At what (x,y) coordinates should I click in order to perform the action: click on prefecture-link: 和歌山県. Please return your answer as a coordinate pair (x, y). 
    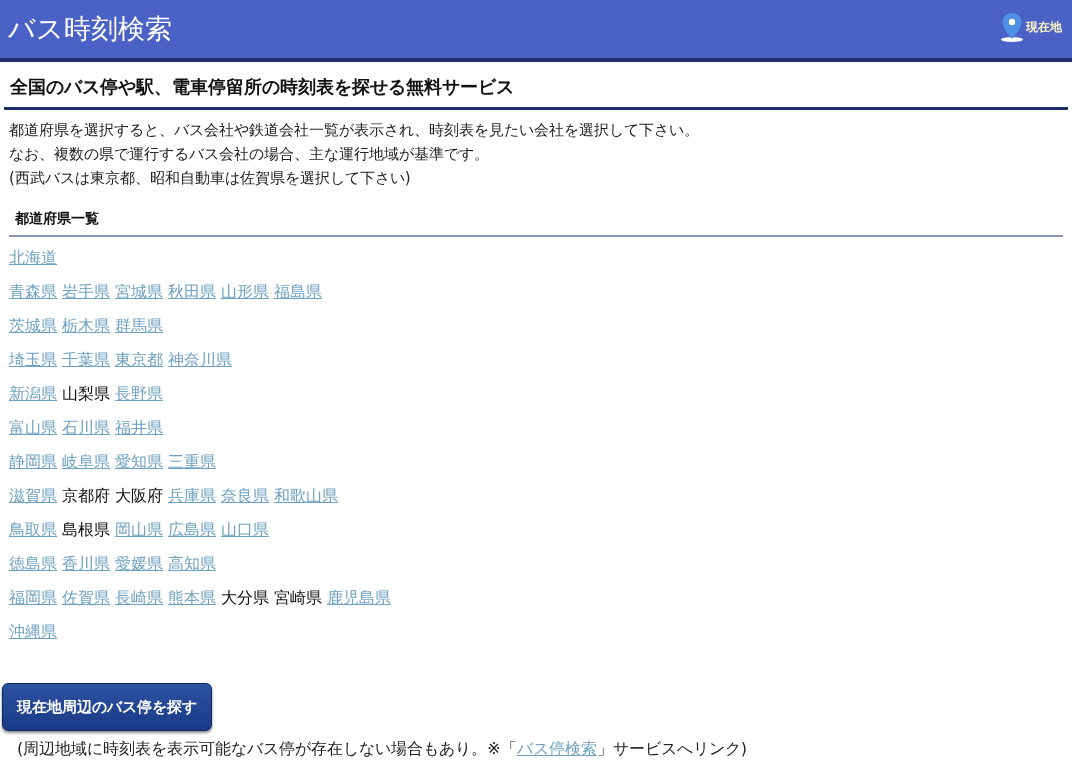
    Looking at the image, I should click on (306, 496).